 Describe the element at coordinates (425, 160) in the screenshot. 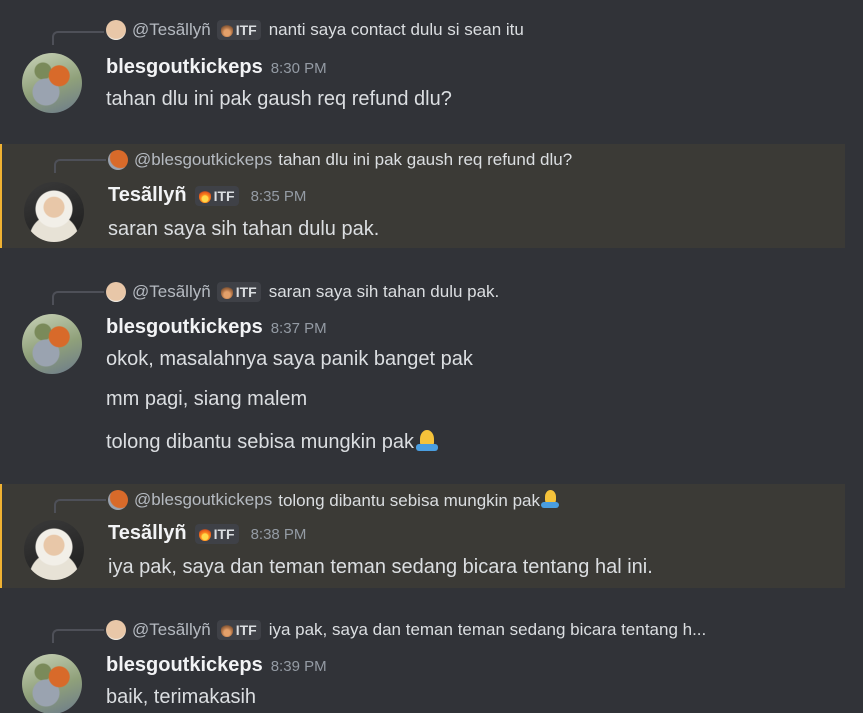

I see `reply-text: tahan dlu ini pak gaush req refund dlu?` at that location.